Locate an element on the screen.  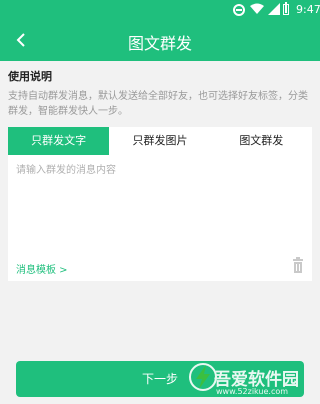
site-watermark: 吾爱软件园 www.52zikue.com is located at coordinates (254, 374).